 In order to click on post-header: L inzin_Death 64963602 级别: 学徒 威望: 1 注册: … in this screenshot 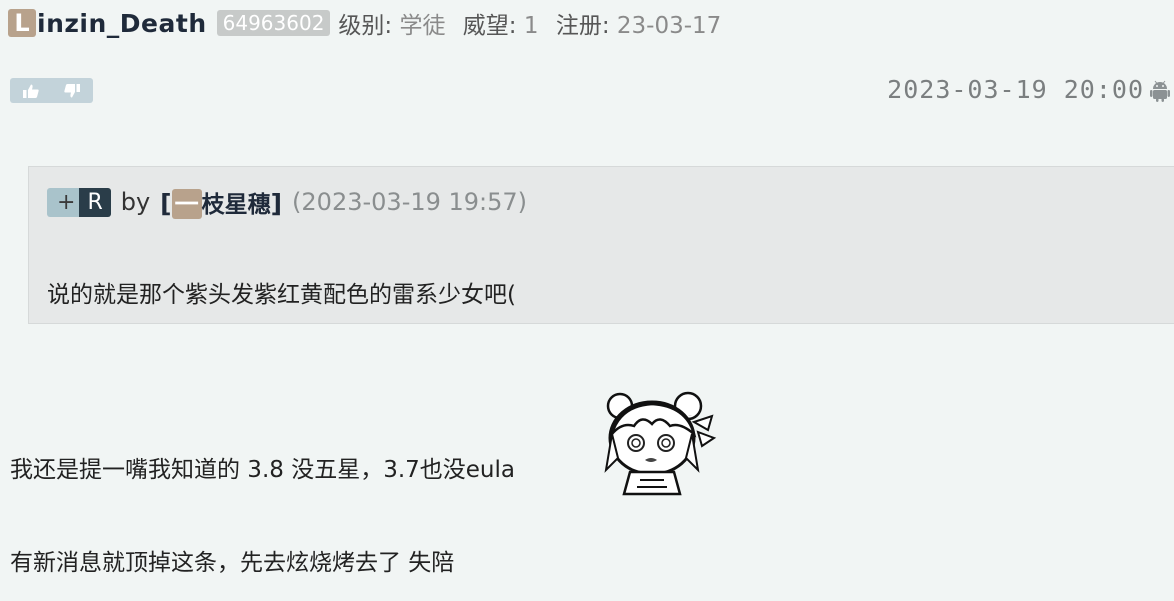, I will do `click(364, 23)`.